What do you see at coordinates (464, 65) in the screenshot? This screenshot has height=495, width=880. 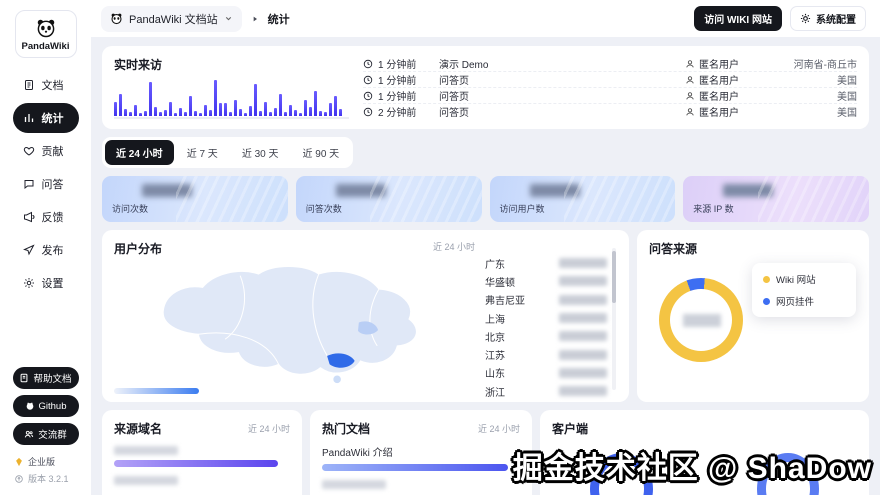 I see `visit-page: 演示 Demo` at bounding box center [464, 65].